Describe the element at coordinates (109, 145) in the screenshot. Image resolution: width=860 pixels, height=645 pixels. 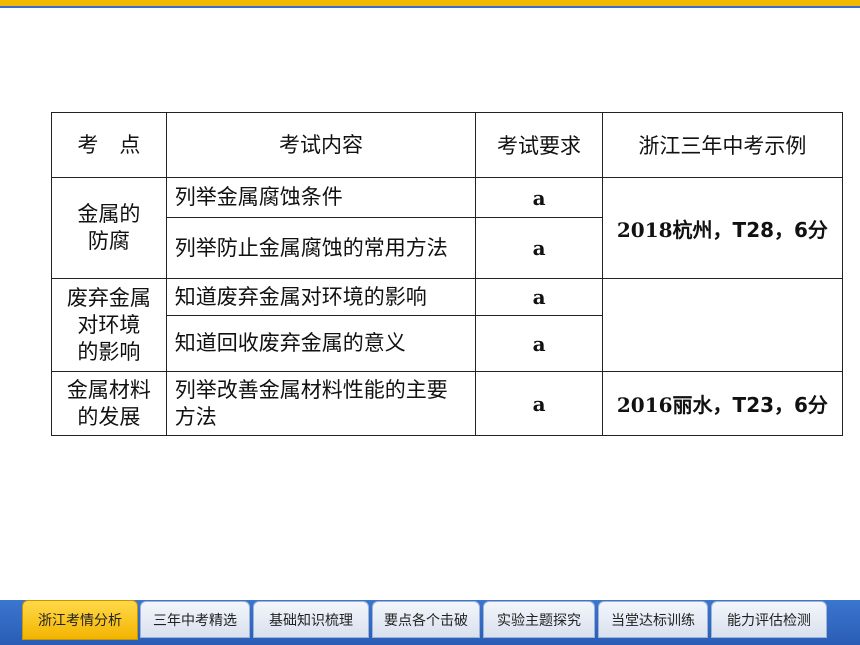
I see `header-topic: 考 点` at that location.